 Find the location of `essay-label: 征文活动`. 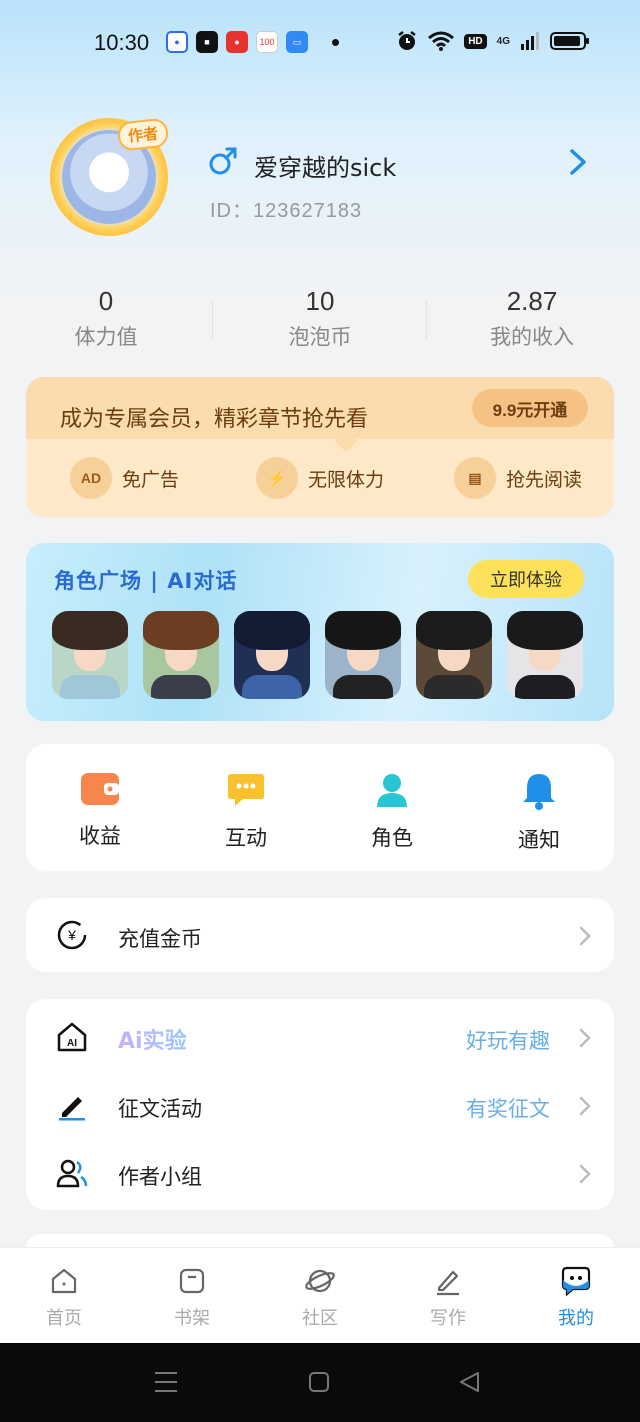

essay-label: 征文活动 is located at coordinates (160, 1109).